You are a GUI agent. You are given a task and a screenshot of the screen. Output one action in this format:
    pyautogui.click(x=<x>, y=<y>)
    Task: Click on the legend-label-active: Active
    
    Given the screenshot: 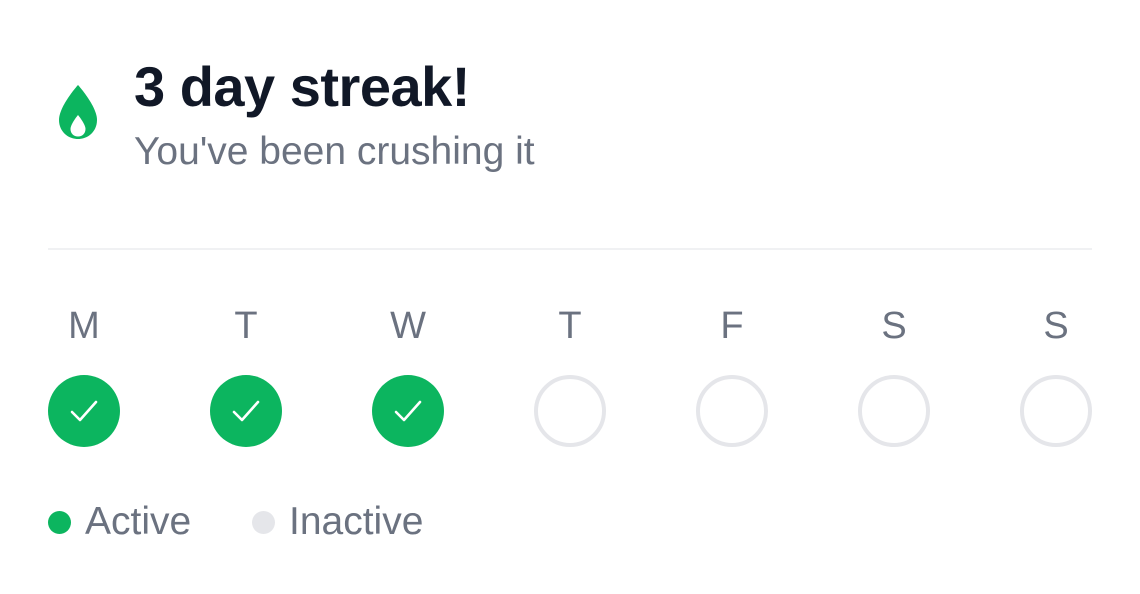 What is the action you would take?
    pyautogui.click(x=138, y=521)
    